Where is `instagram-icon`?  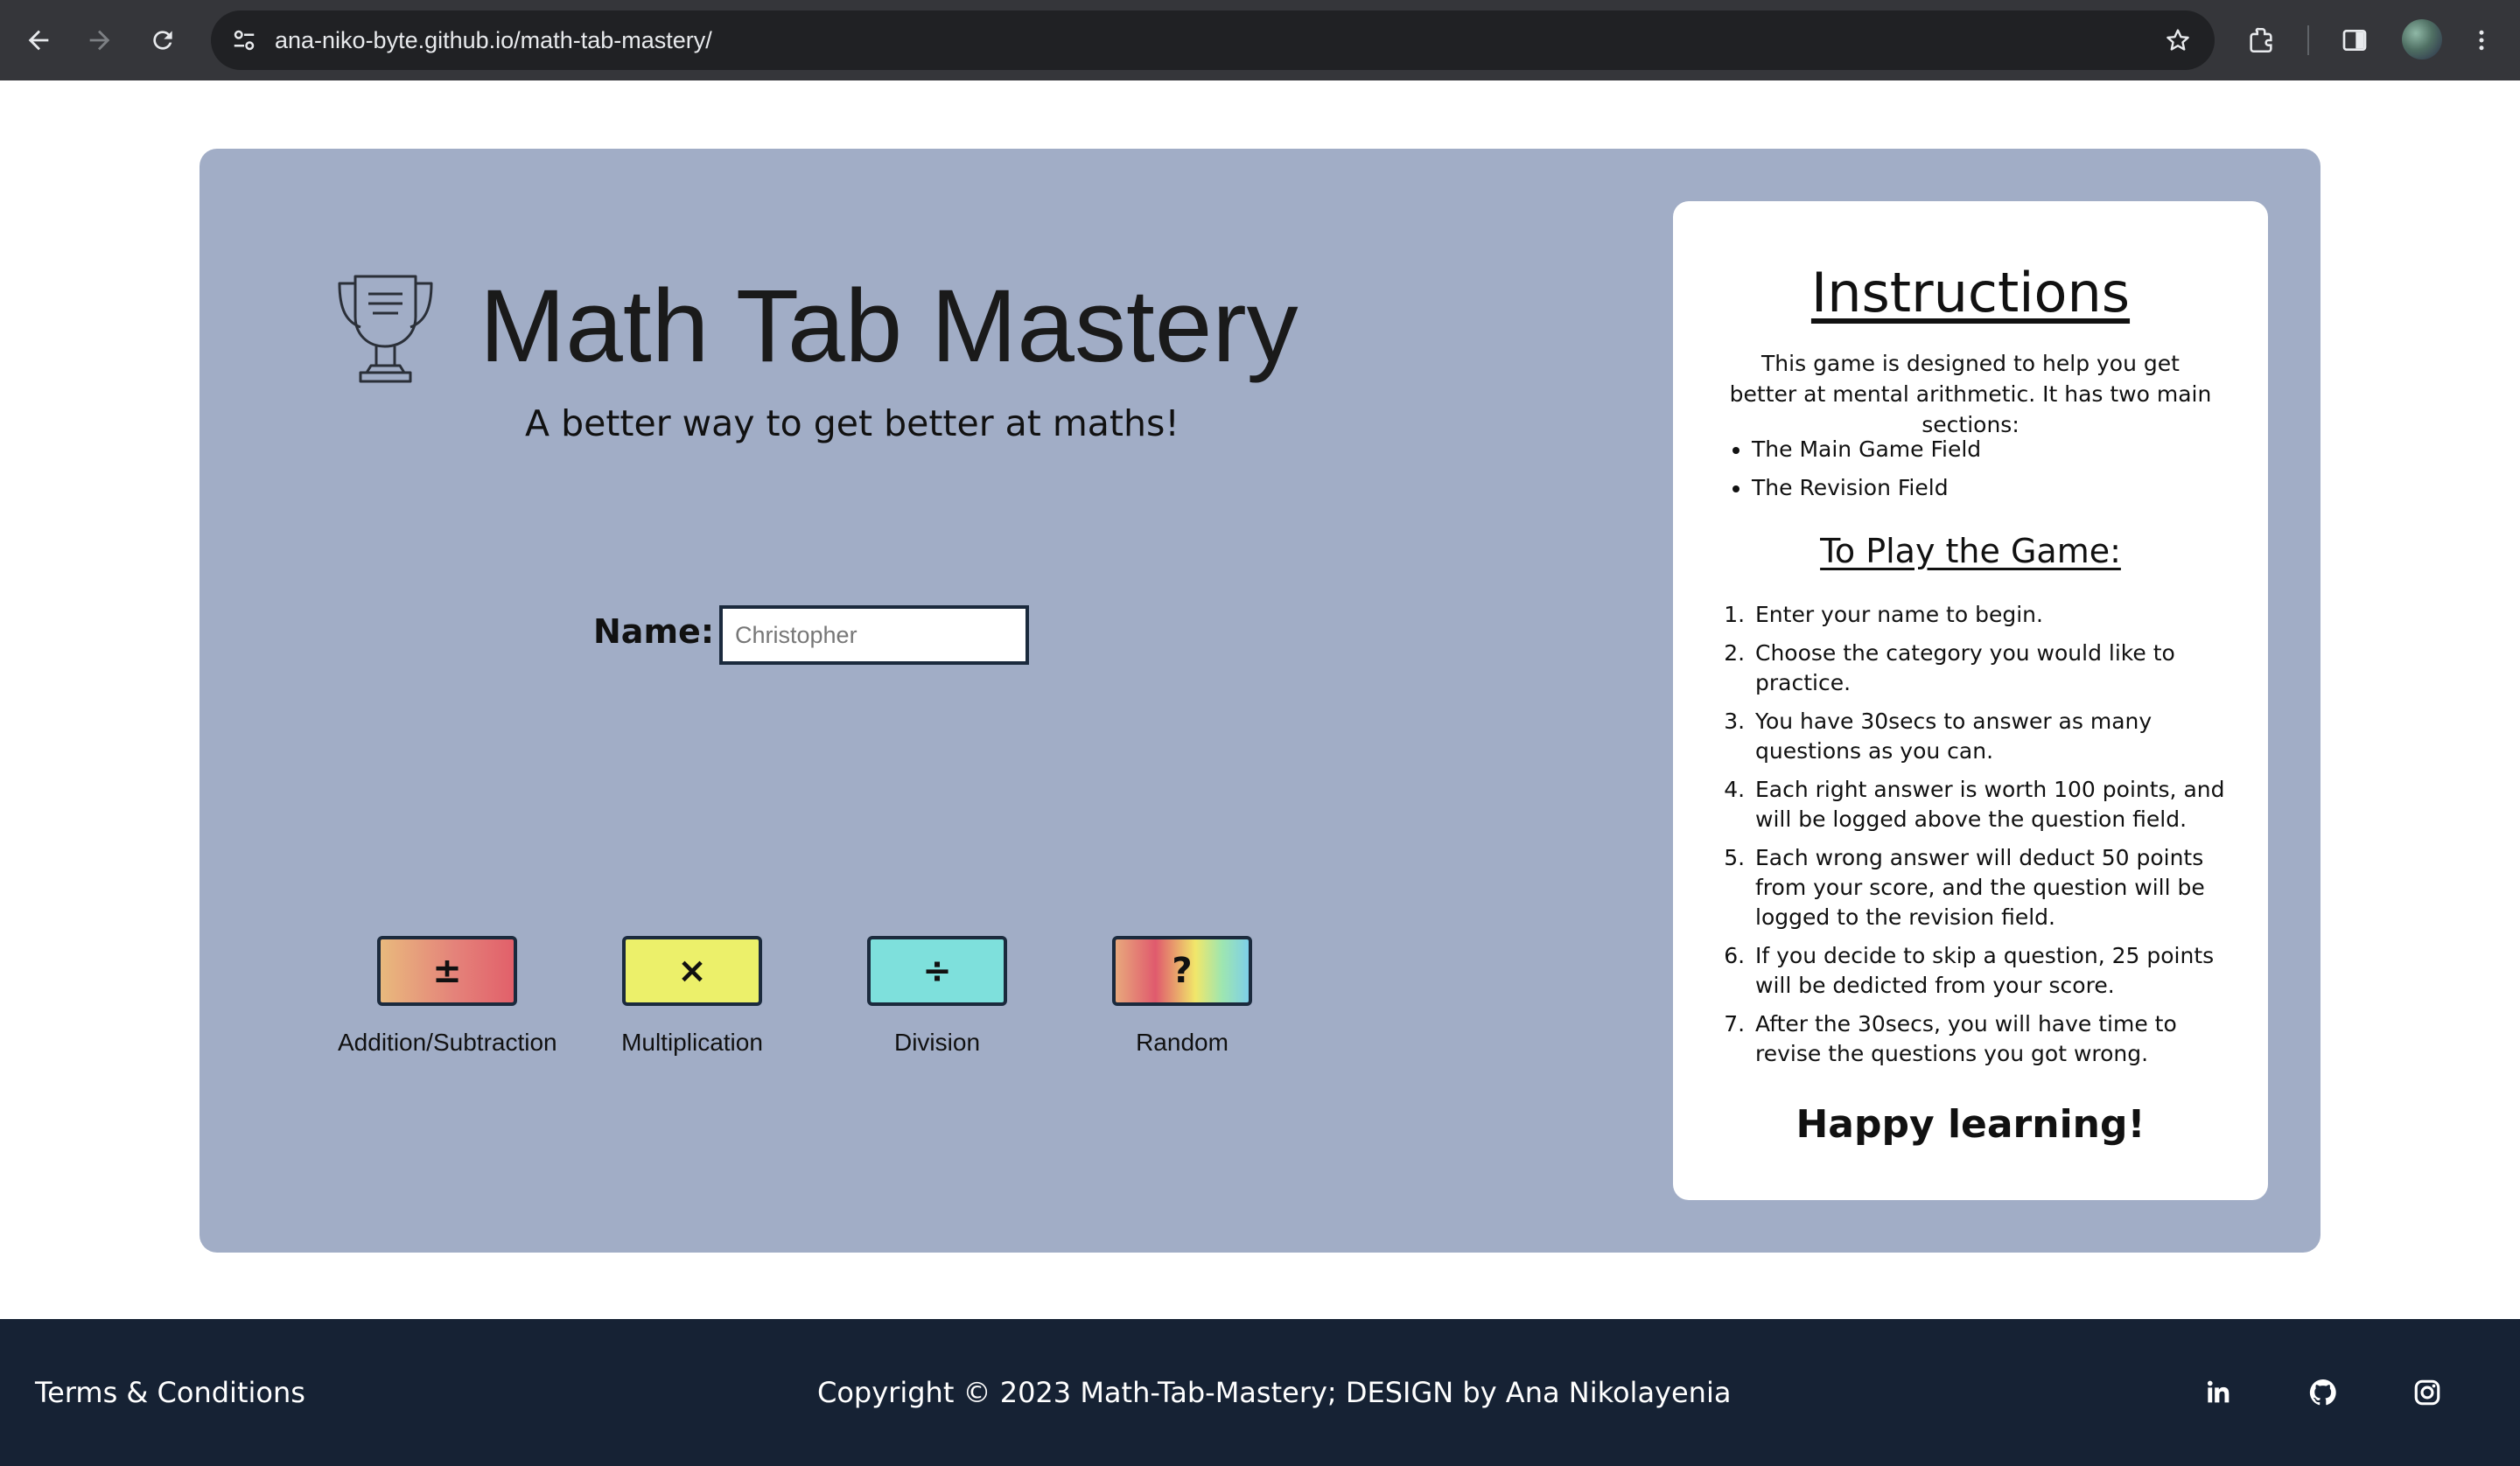
instagram-icon is located at coordinates (2427, 1393).